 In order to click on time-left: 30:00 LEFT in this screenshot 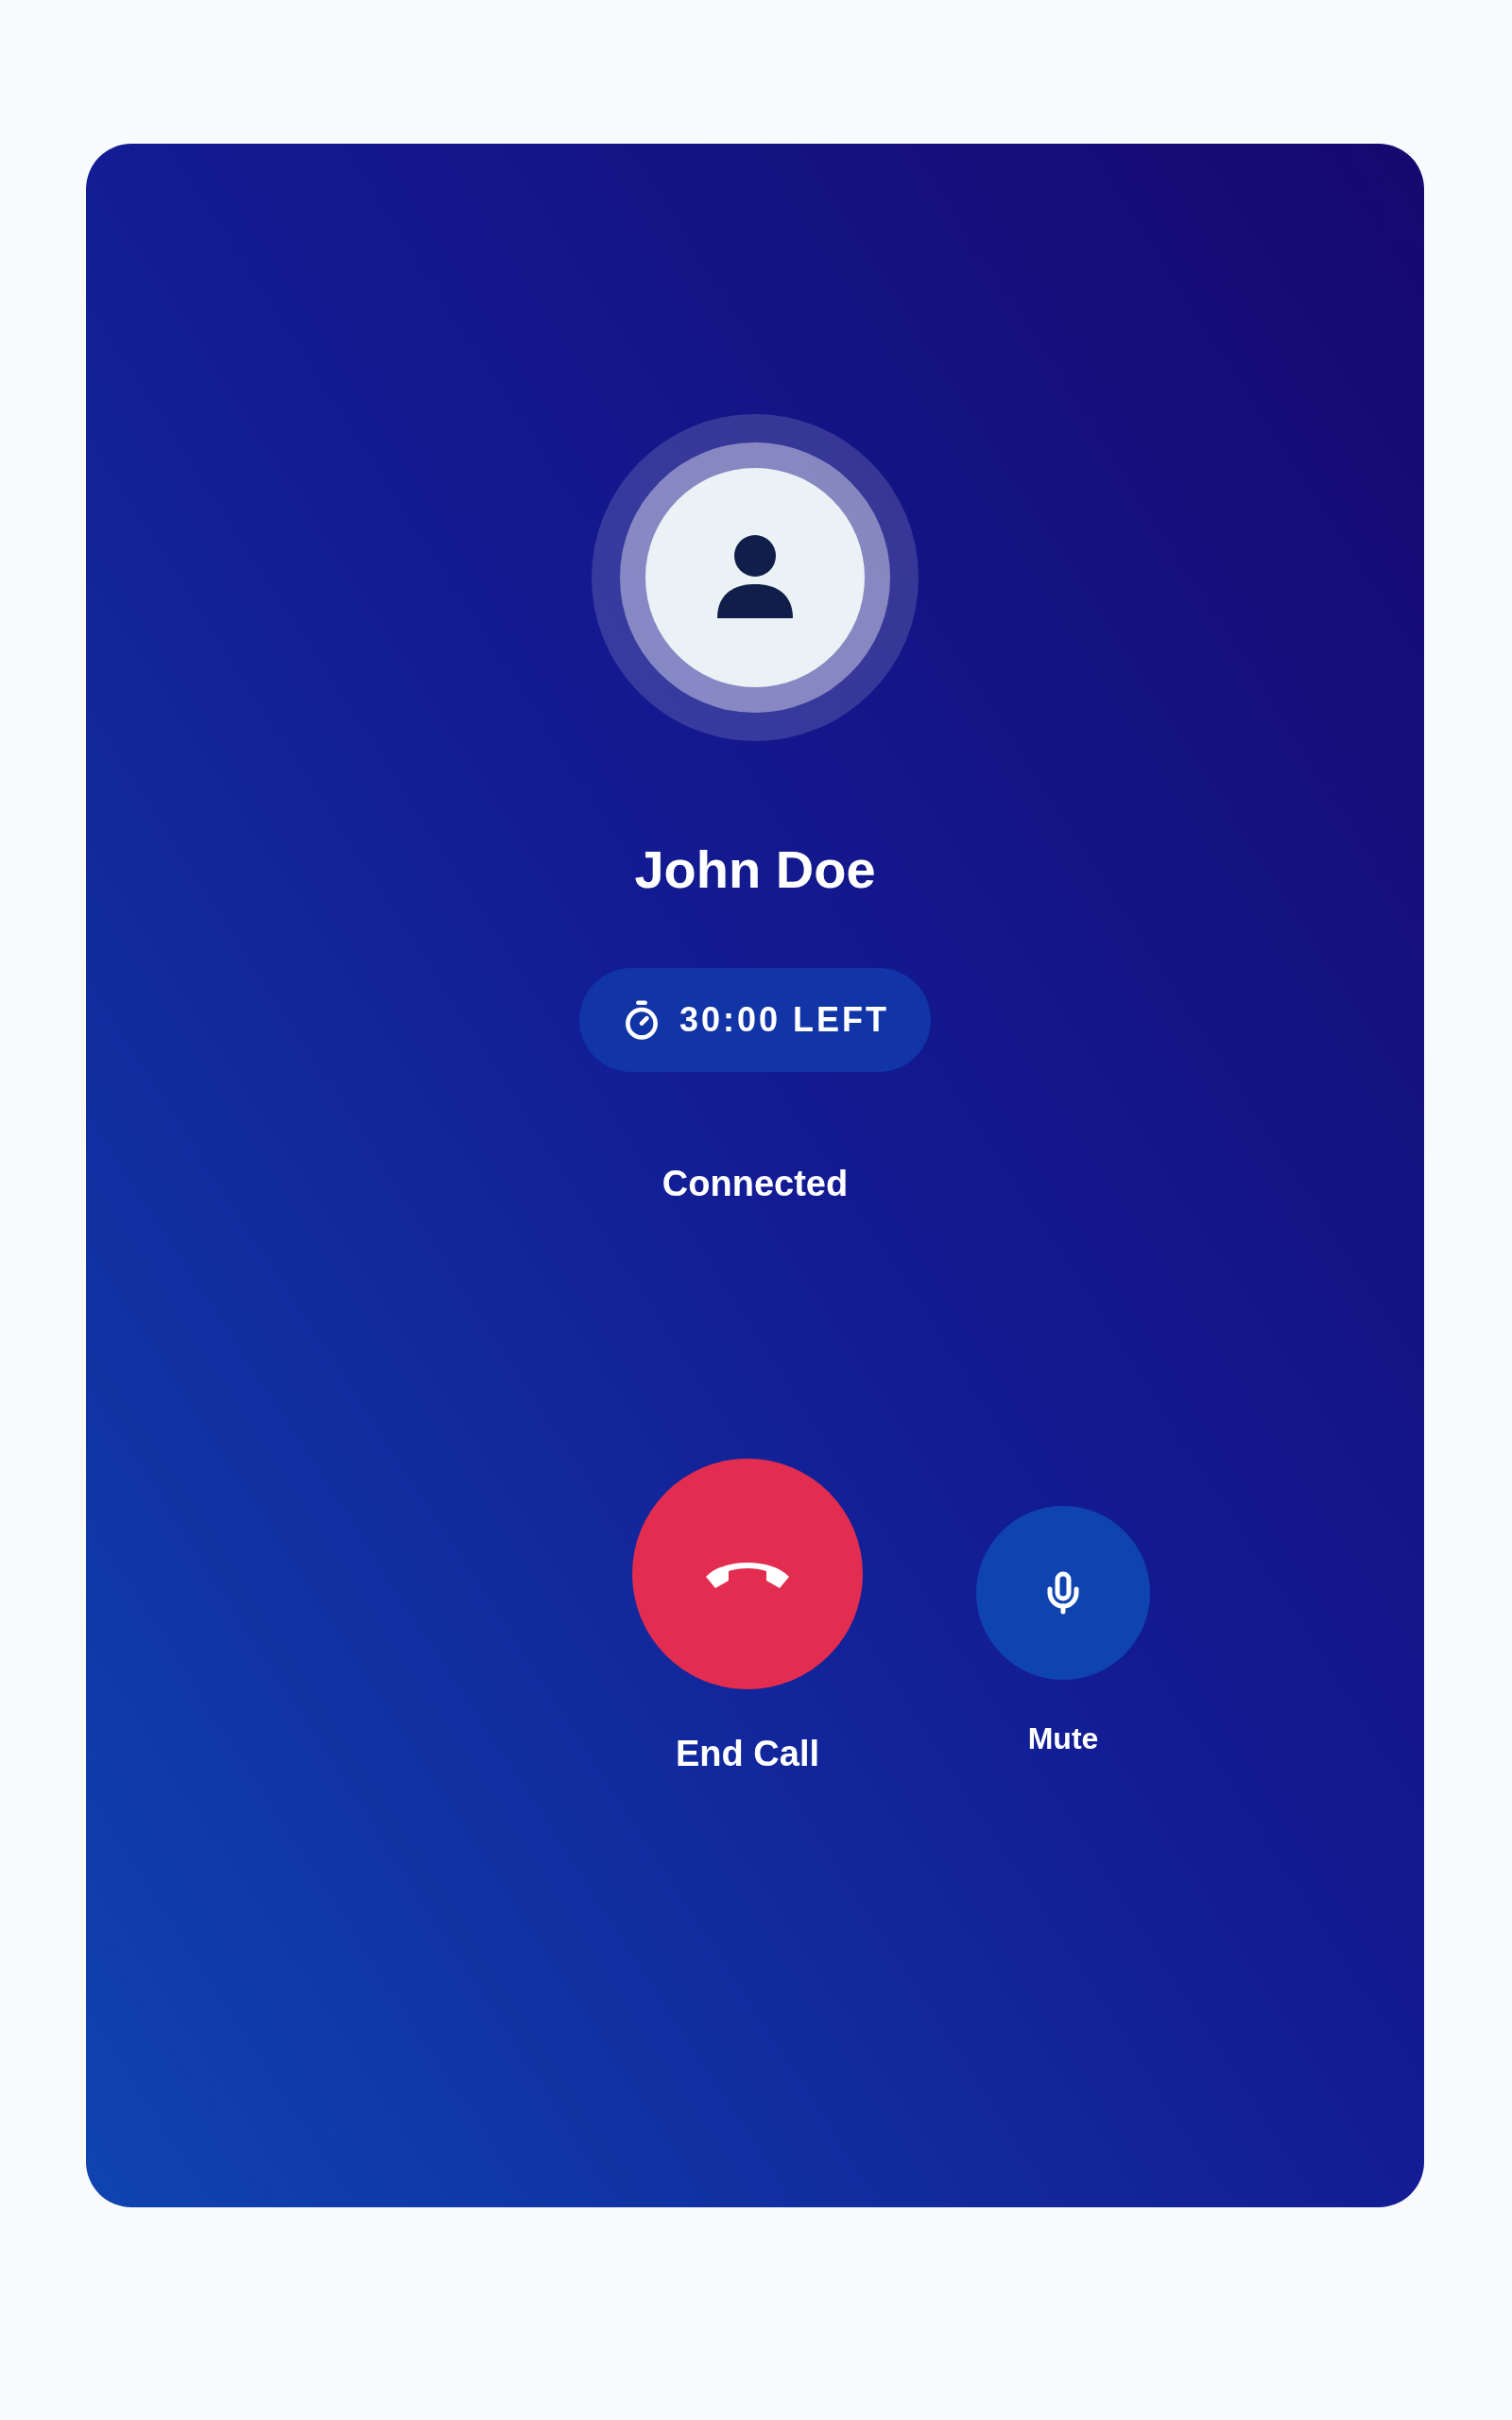, I will do `click(784, 1020)`.